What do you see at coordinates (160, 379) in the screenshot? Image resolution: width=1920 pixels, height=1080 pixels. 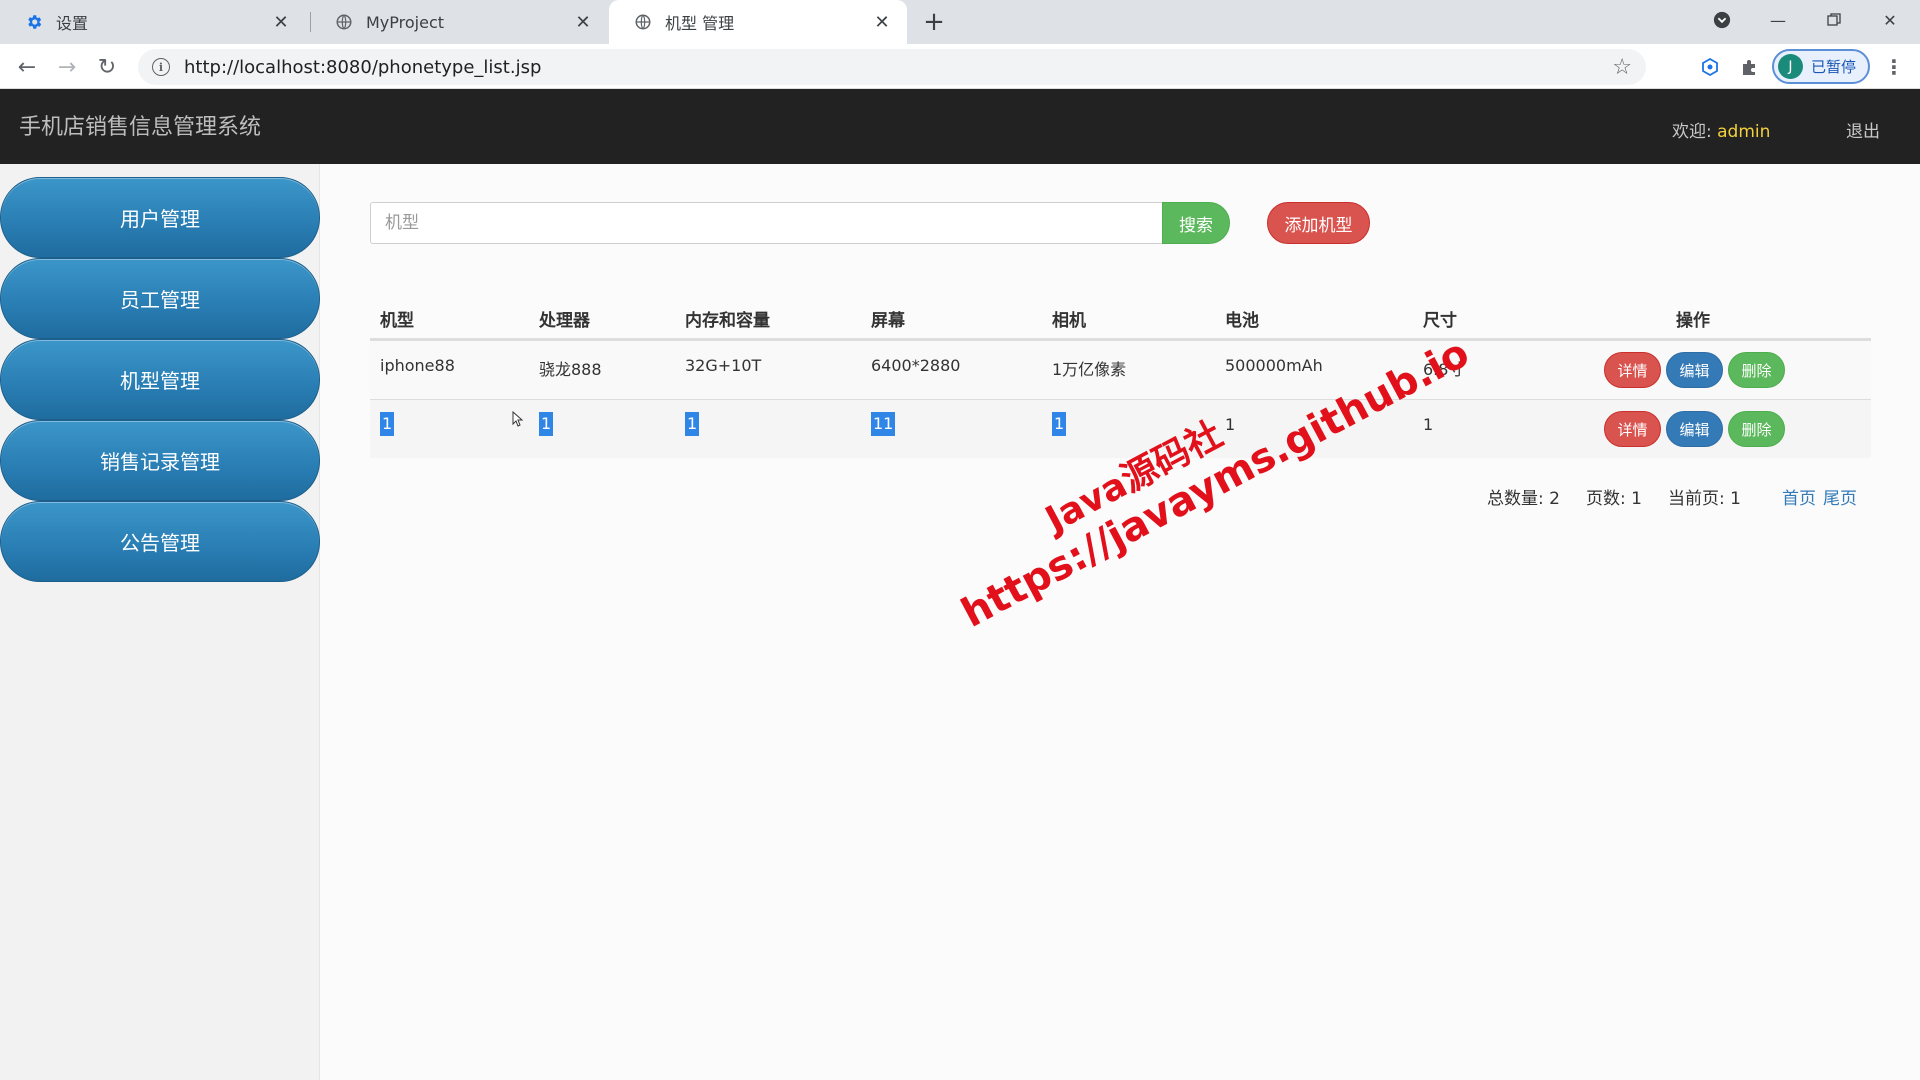 I see `sidebar-item-phone-types: 机型管理` at bounding box center [160, 379].